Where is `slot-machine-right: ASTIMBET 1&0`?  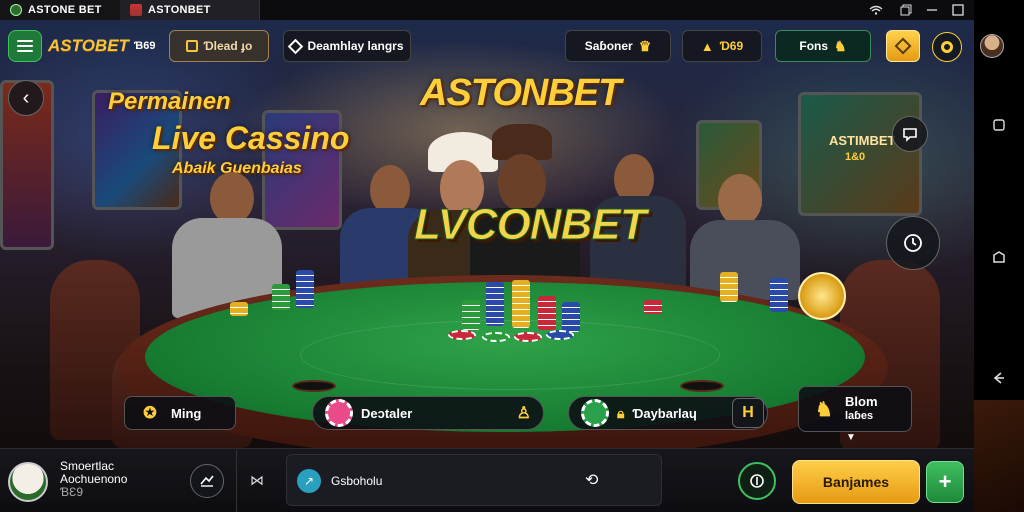
slot-machine-right: ASTIMBET 1&0 is located at coordinates (860, 154).